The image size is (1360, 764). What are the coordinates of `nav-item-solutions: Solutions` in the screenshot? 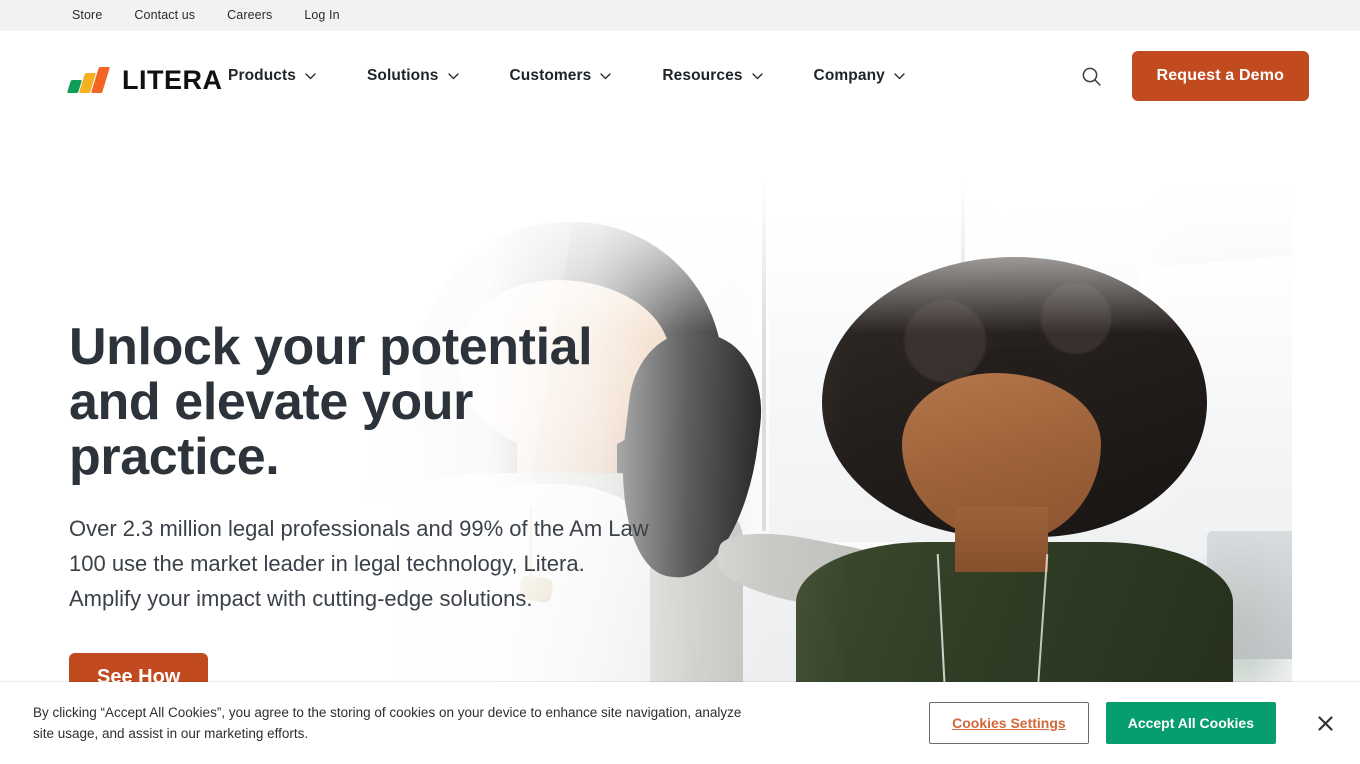 It's located at (426, 76).